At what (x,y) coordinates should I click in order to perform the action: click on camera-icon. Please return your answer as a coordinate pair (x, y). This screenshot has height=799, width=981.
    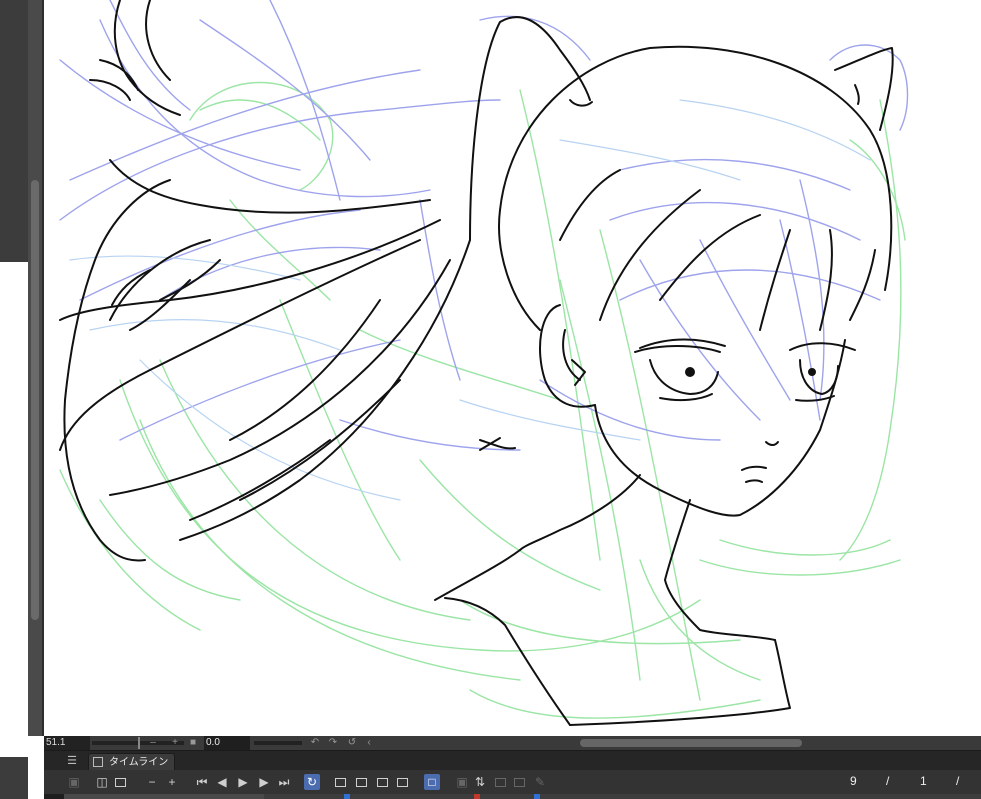
    Looking at the image, I should click on (500, 782).